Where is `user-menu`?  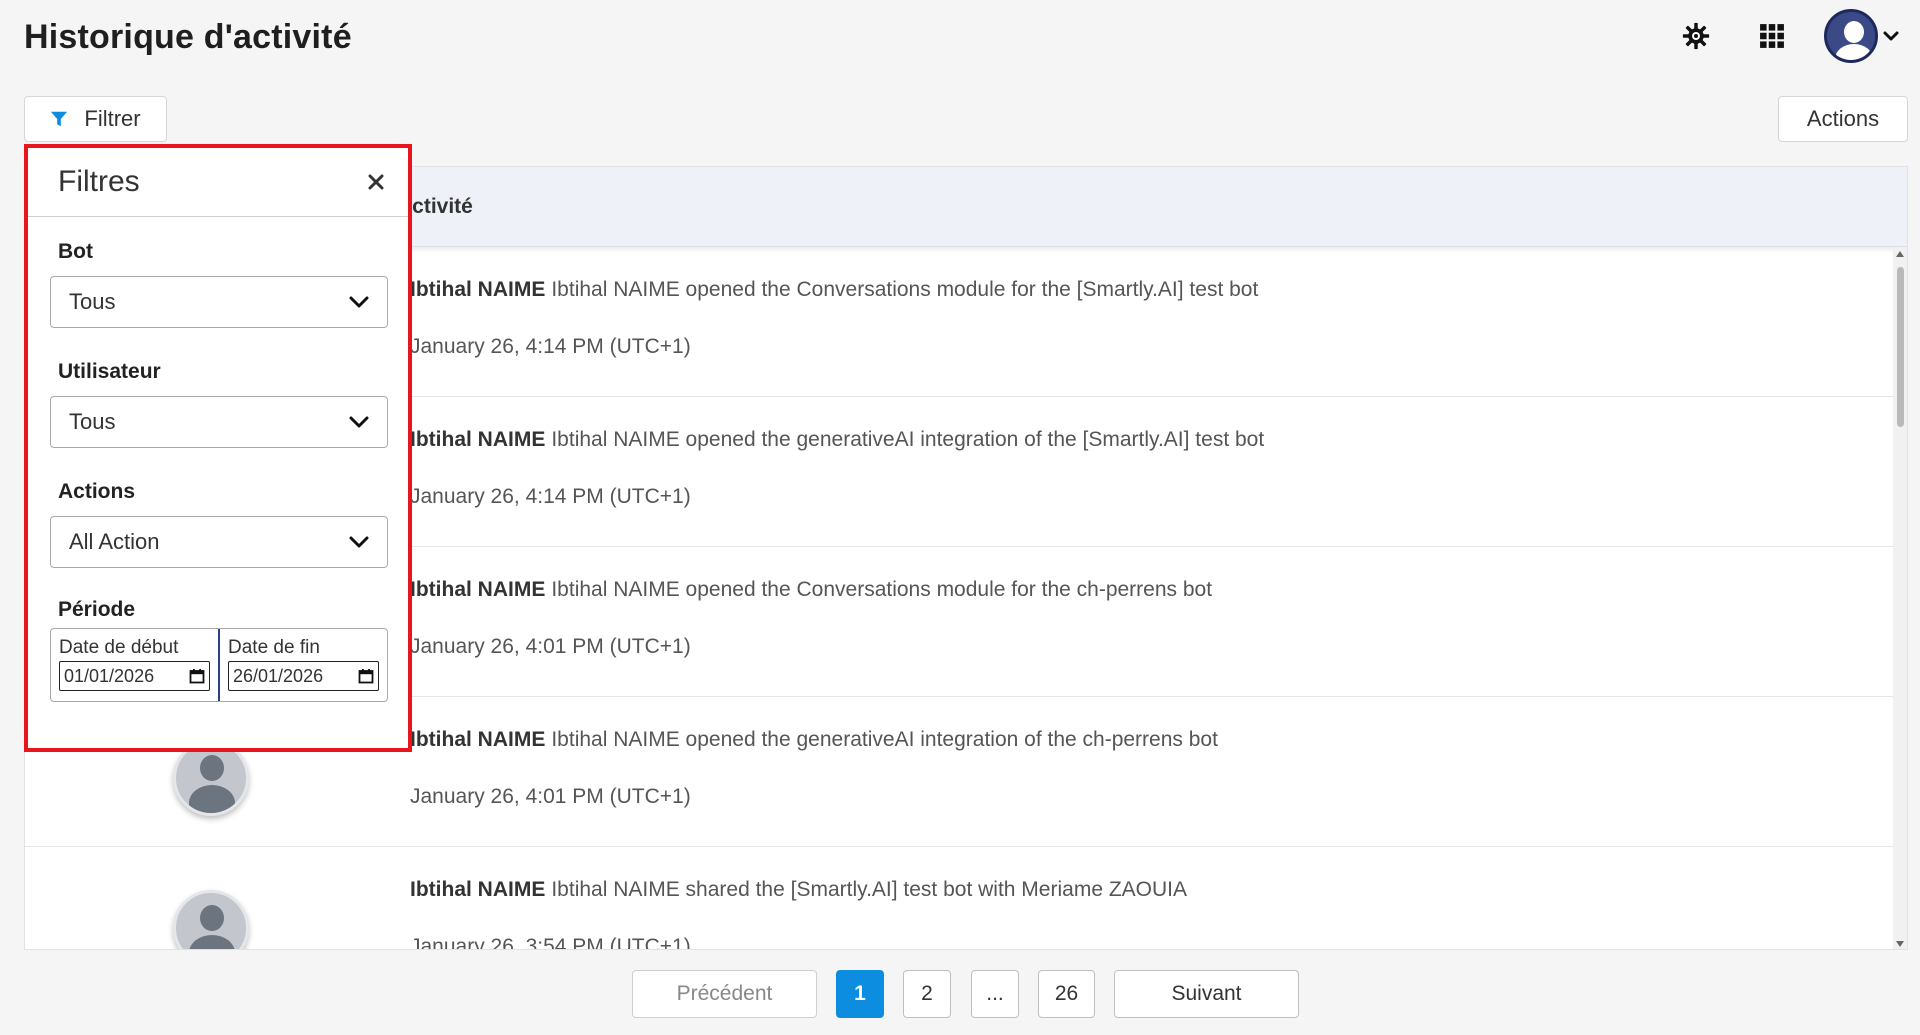
user-menu is located at coordinates (1862, 36).